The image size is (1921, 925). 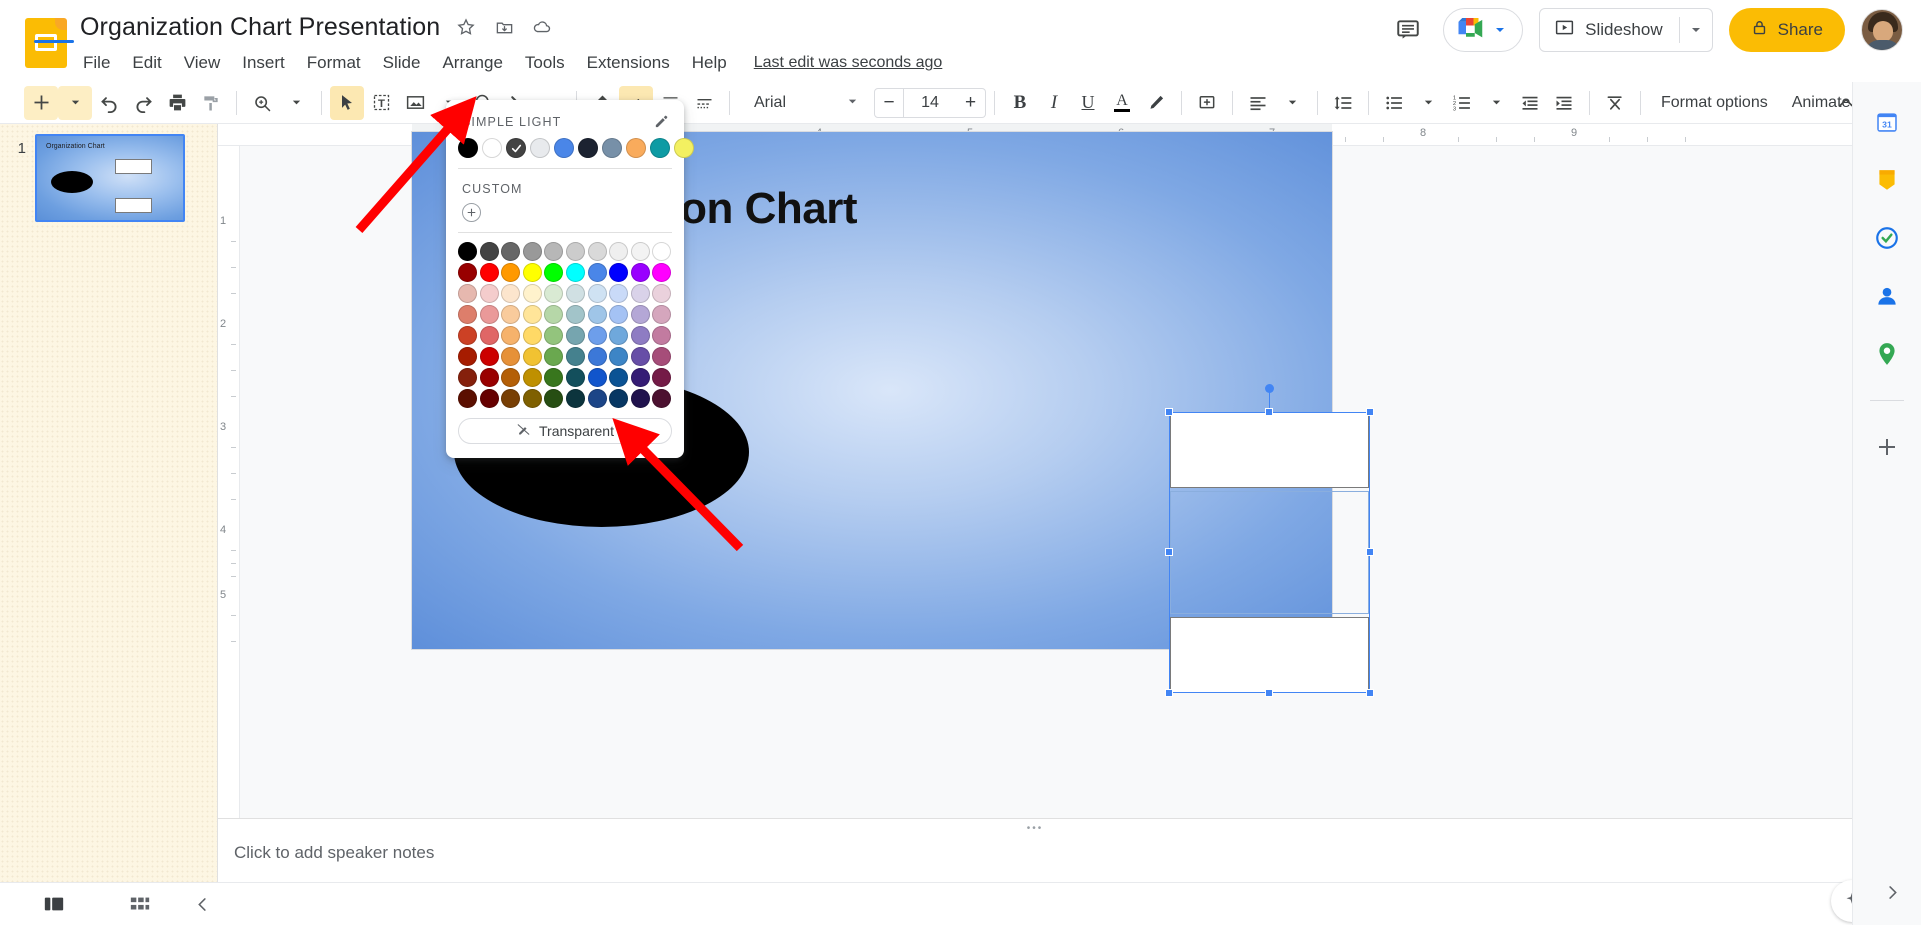 What do you see at coordinates (472, 63) in the screenshot?
I see `menu-item-arrange: Arrange` at bounding box center [472, 63].